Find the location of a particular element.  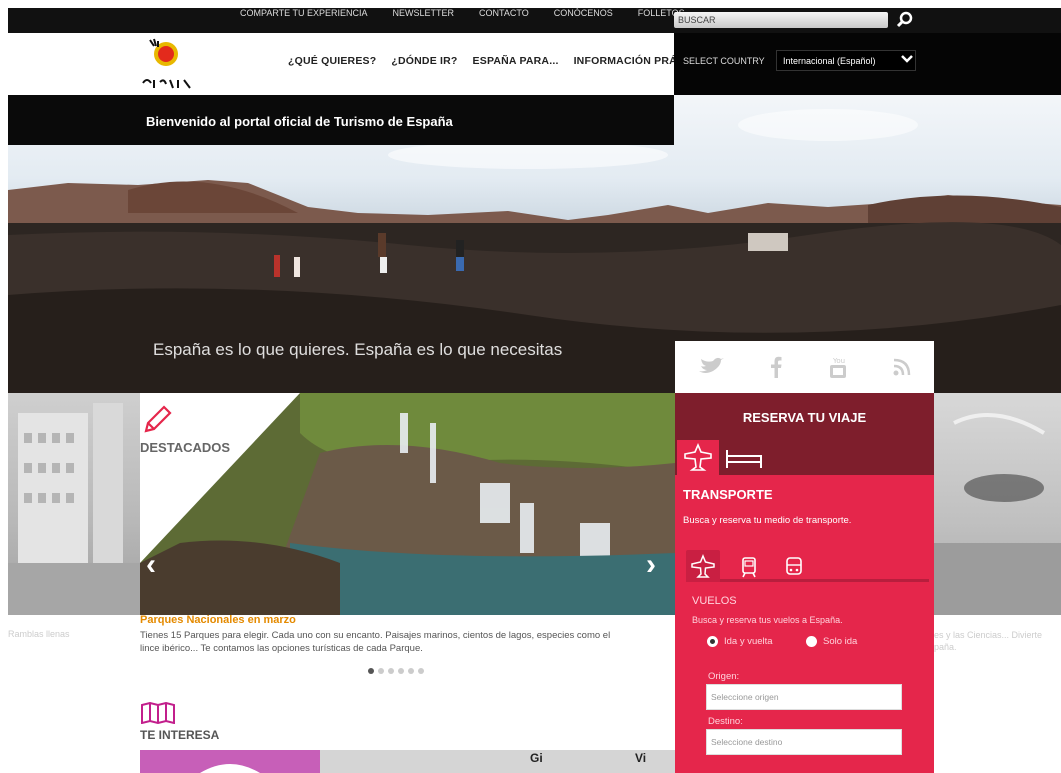

rss-icon is located at coordinates (902, 367).